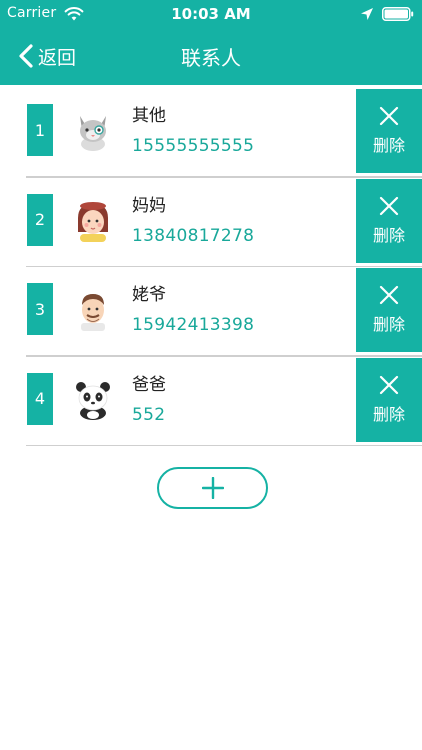  Describe the element at coordinates (149, 116) in the screenshot. I see `contact-name: 其他` at that location.